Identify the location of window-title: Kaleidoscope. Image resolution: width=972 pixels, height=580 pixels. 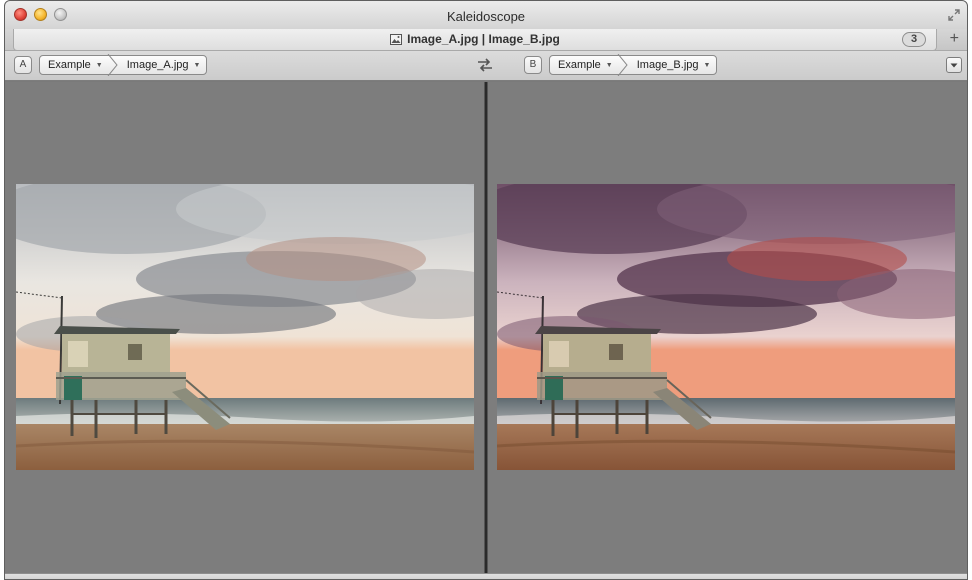
(486, 16).